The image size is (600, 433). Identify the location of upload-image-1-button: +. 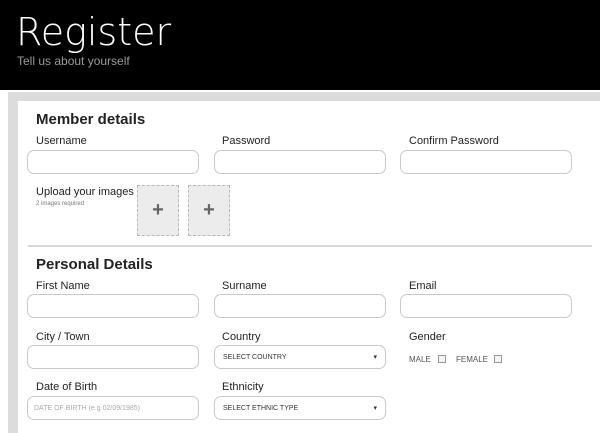
(158, 210).